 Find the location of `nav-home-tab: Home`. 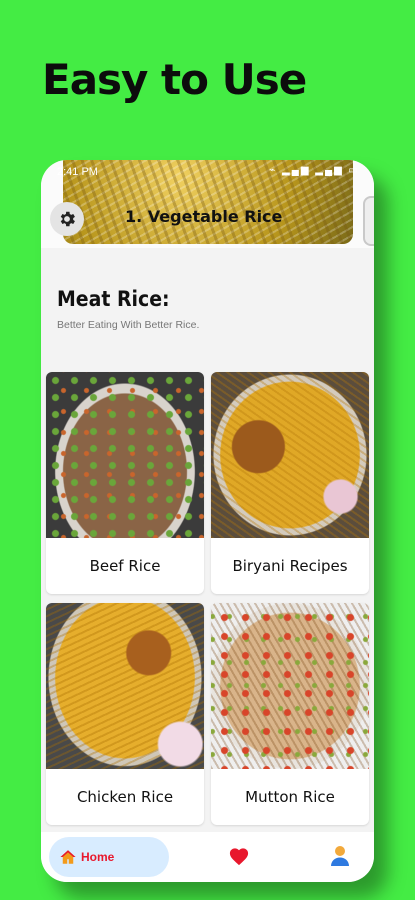

nav-home-tab: Home is located at coordinates (109, 857).